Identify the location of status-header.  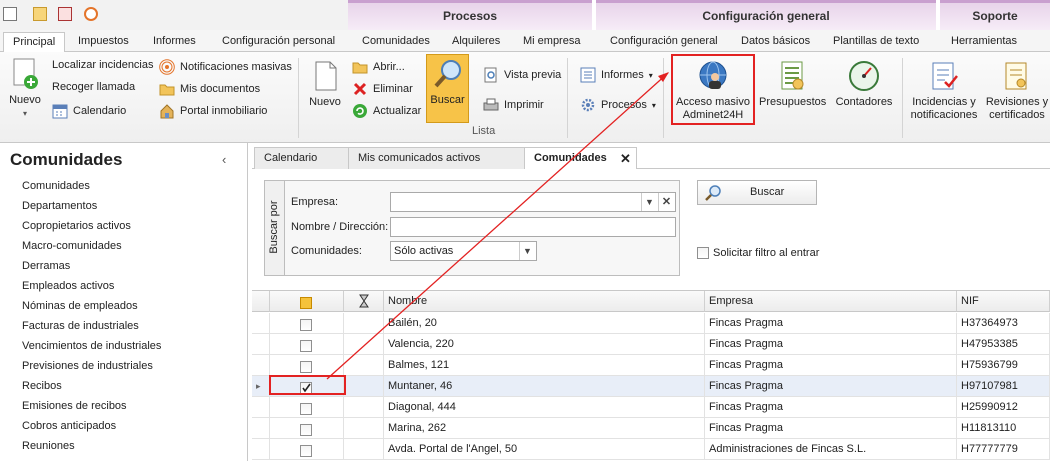
(364, 301).